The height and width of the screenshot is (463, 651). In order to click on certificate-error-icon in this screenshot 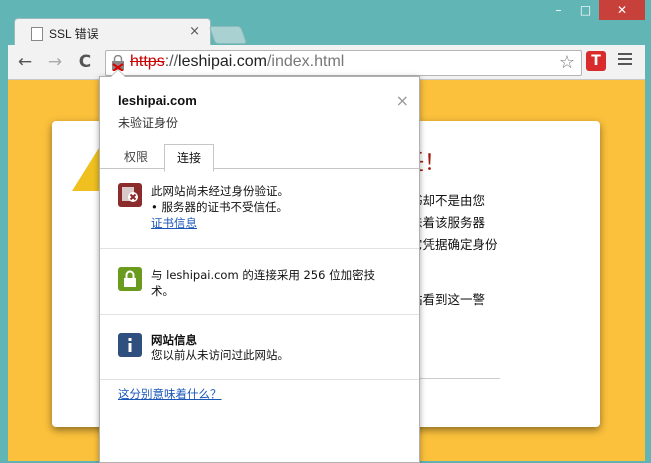, I will do `click(130, 195)`.